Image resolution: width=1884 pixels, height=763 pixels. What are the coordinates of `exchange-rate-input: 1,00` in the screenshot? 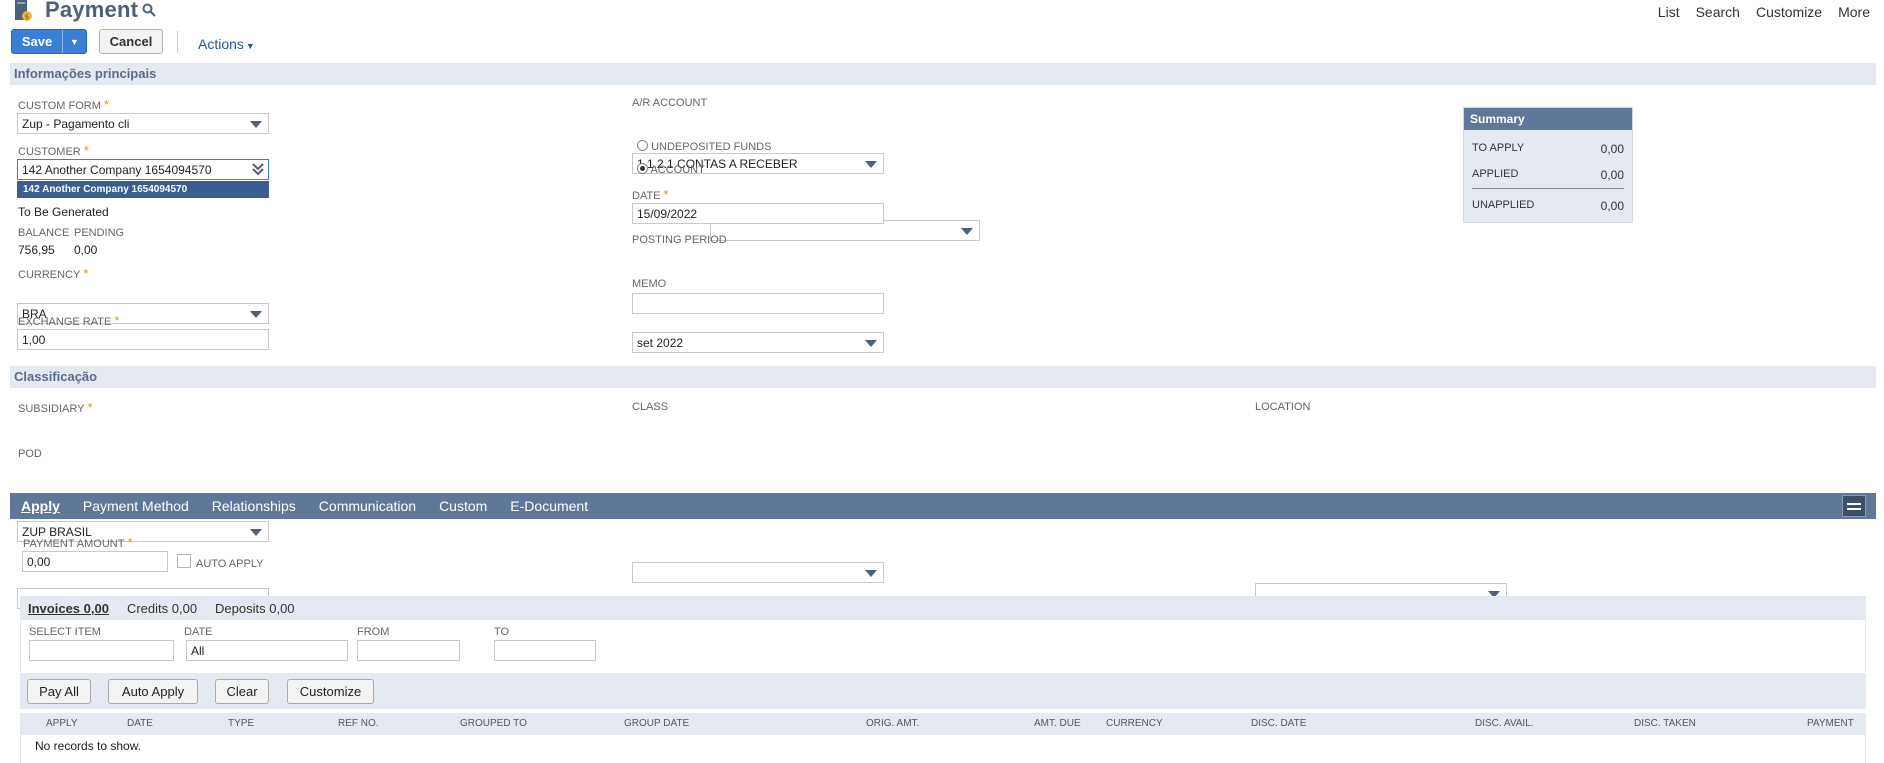 It's located at (143, 339).